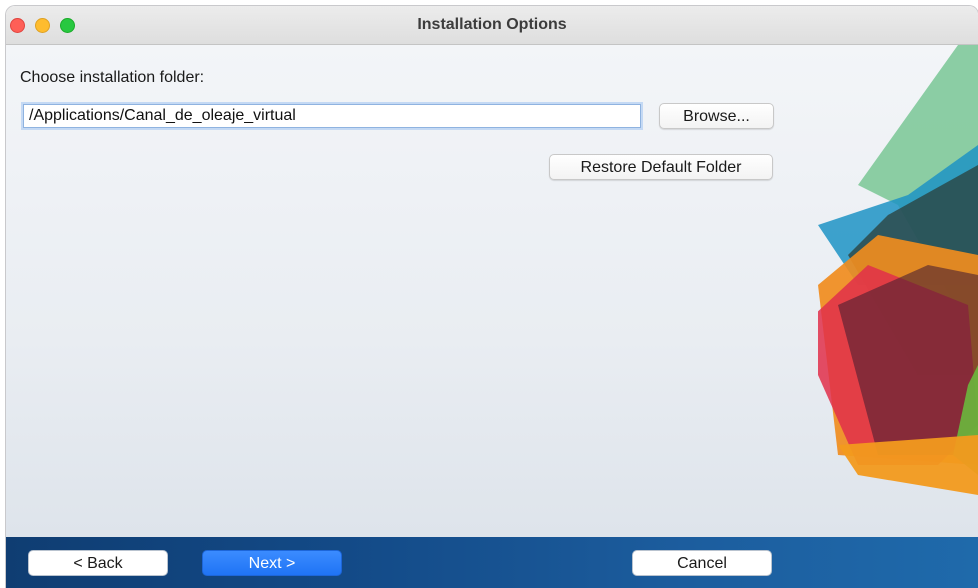  Describe the element at coordinates (98, 563) in the screenshot. I see `back-button: < Back` at that location.